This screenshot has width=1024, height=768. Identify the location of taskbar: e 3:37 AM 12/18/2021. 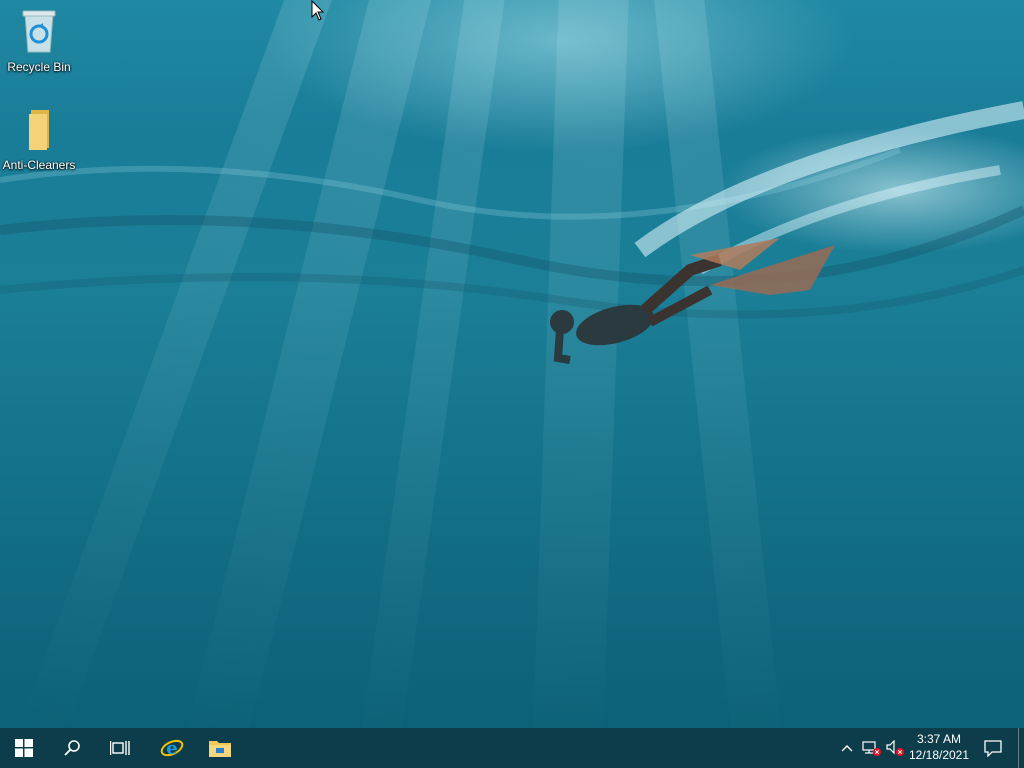
(512, 748).